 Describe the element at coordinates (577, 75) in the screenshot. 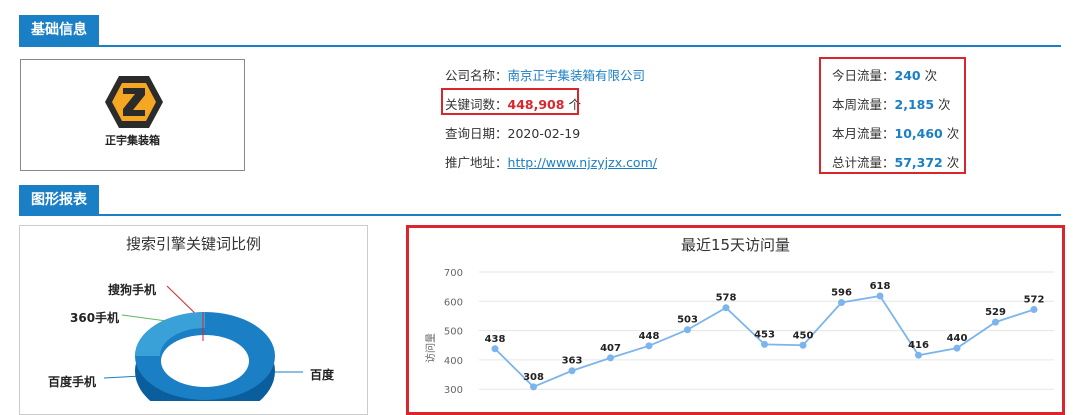

I see `company-name-value: 南京正宇集装箱有限公司` at that location.